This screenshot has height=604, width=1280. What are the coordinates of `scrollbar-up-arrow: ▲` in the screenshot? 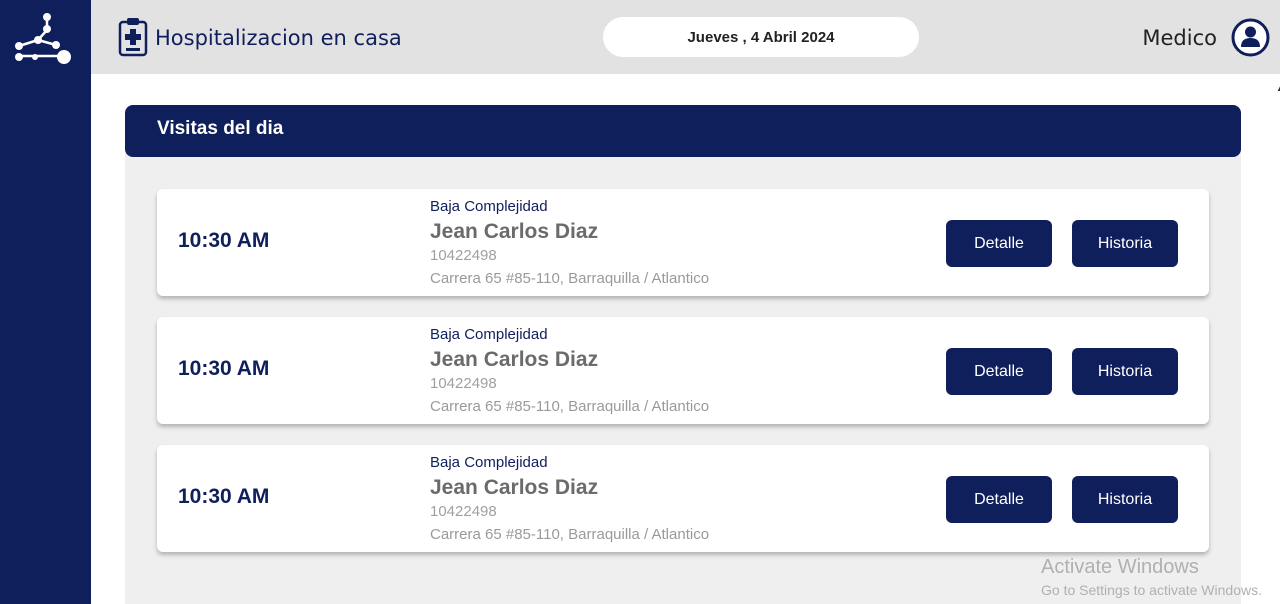 It's located at (1278, 88).